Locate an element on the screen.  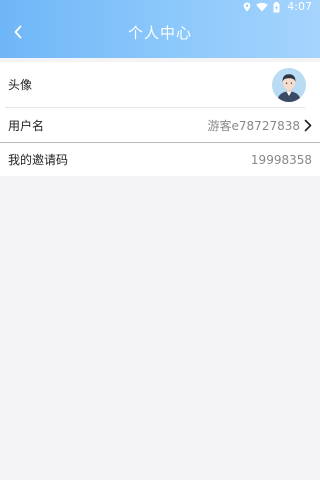
avatar is located at coordinates (289, 84).